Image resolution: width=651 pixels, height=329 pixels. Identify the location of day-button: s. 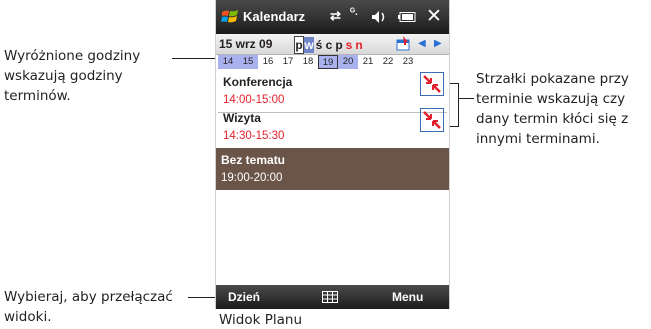
(349, 45).